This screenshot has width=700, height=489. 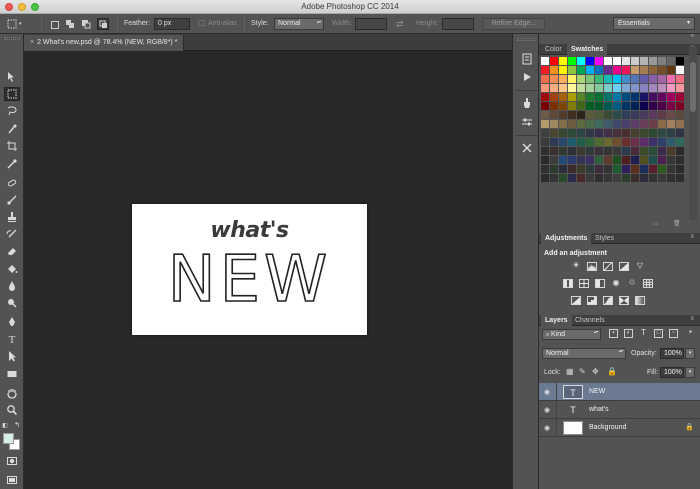 What do you see at coordinates (654, 23) in the screenshot?
I see `workspace-select: Essentials` at bounding box center [654, 23].